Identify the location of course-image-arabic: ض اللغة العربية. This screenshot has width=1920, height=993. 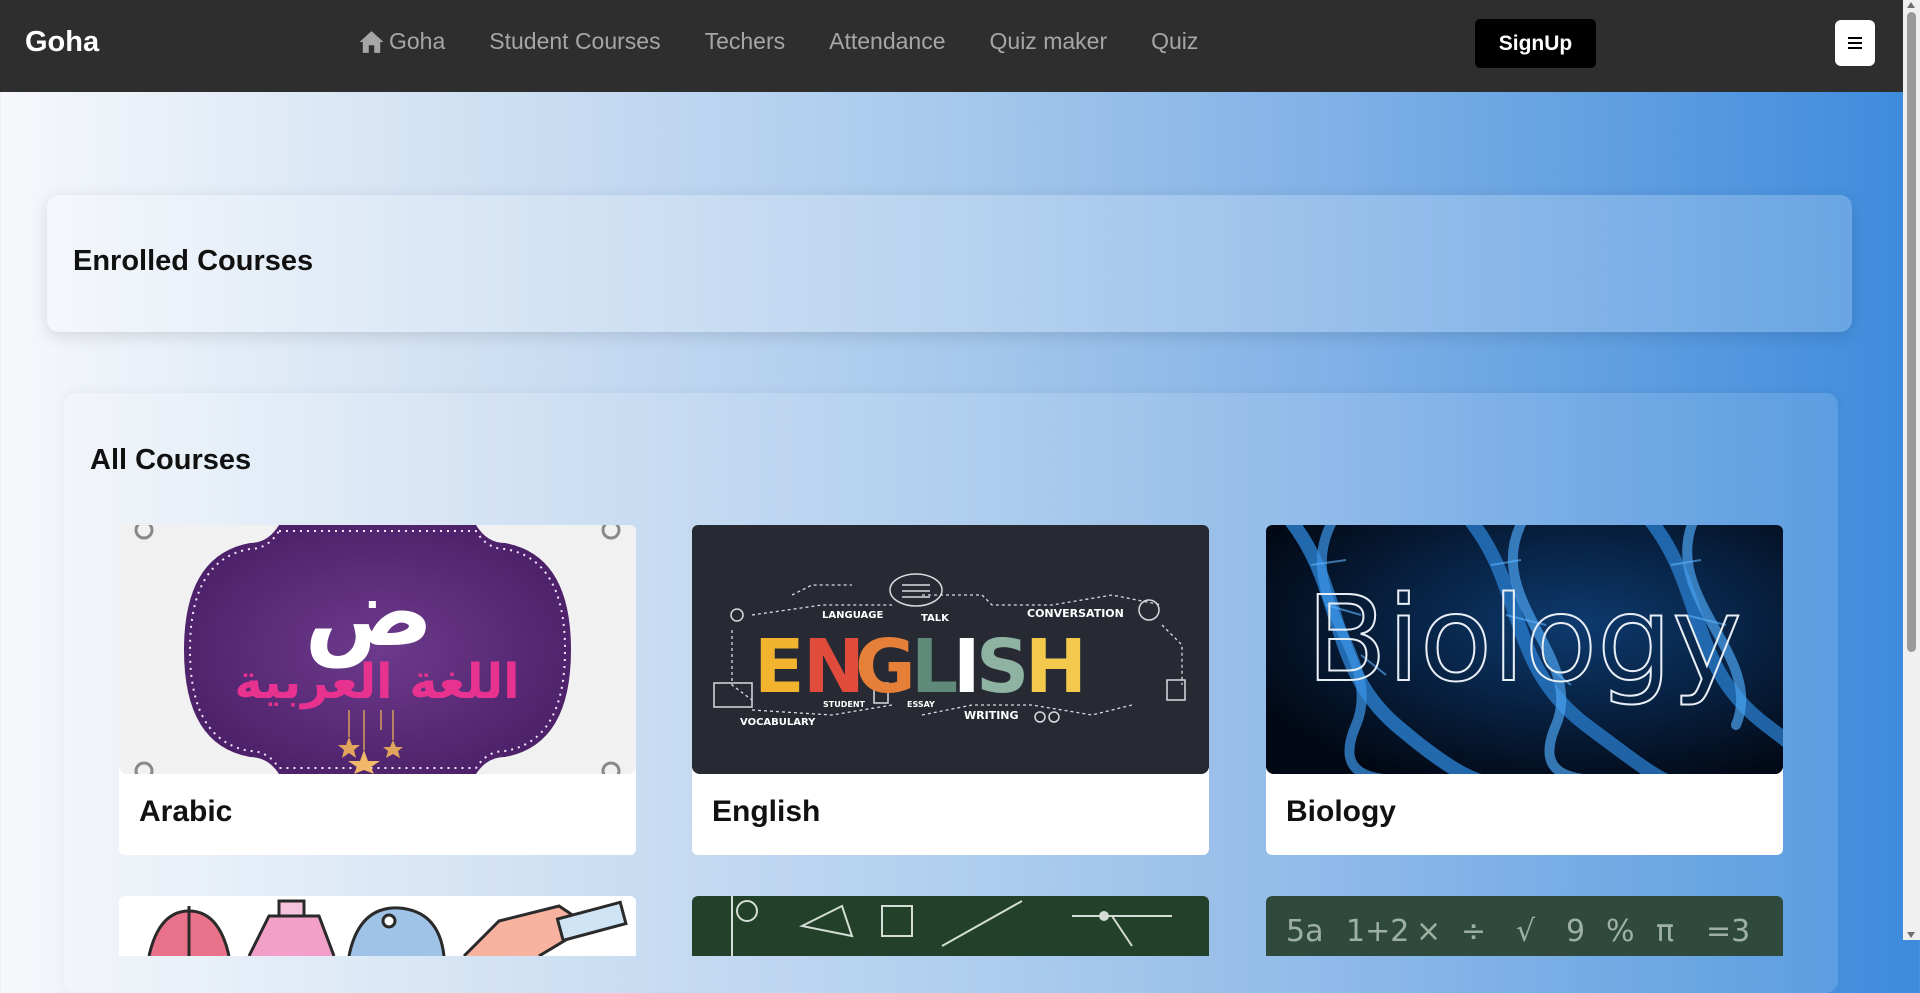
(377, 649).